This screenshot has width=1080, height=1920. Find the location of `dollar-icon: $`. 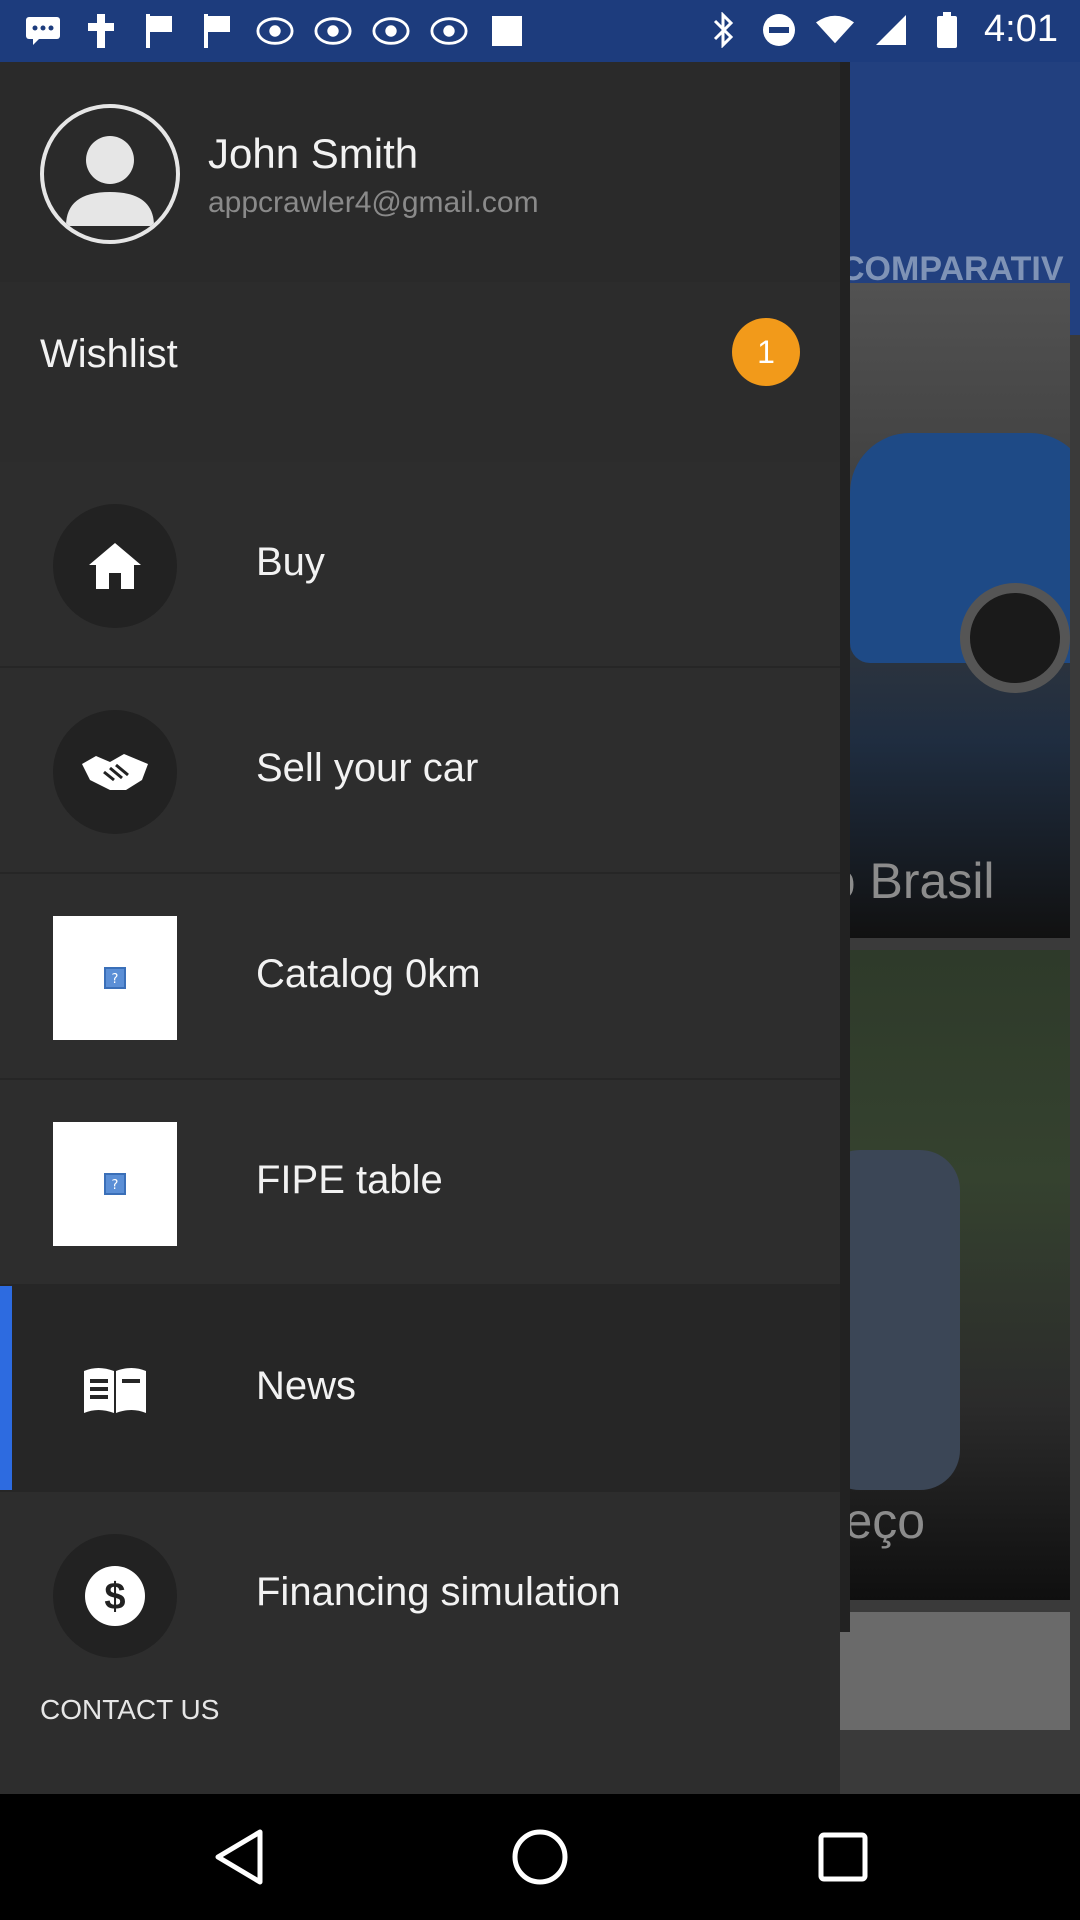

dollar-icon: $ is located at coordinates (115, 1596).